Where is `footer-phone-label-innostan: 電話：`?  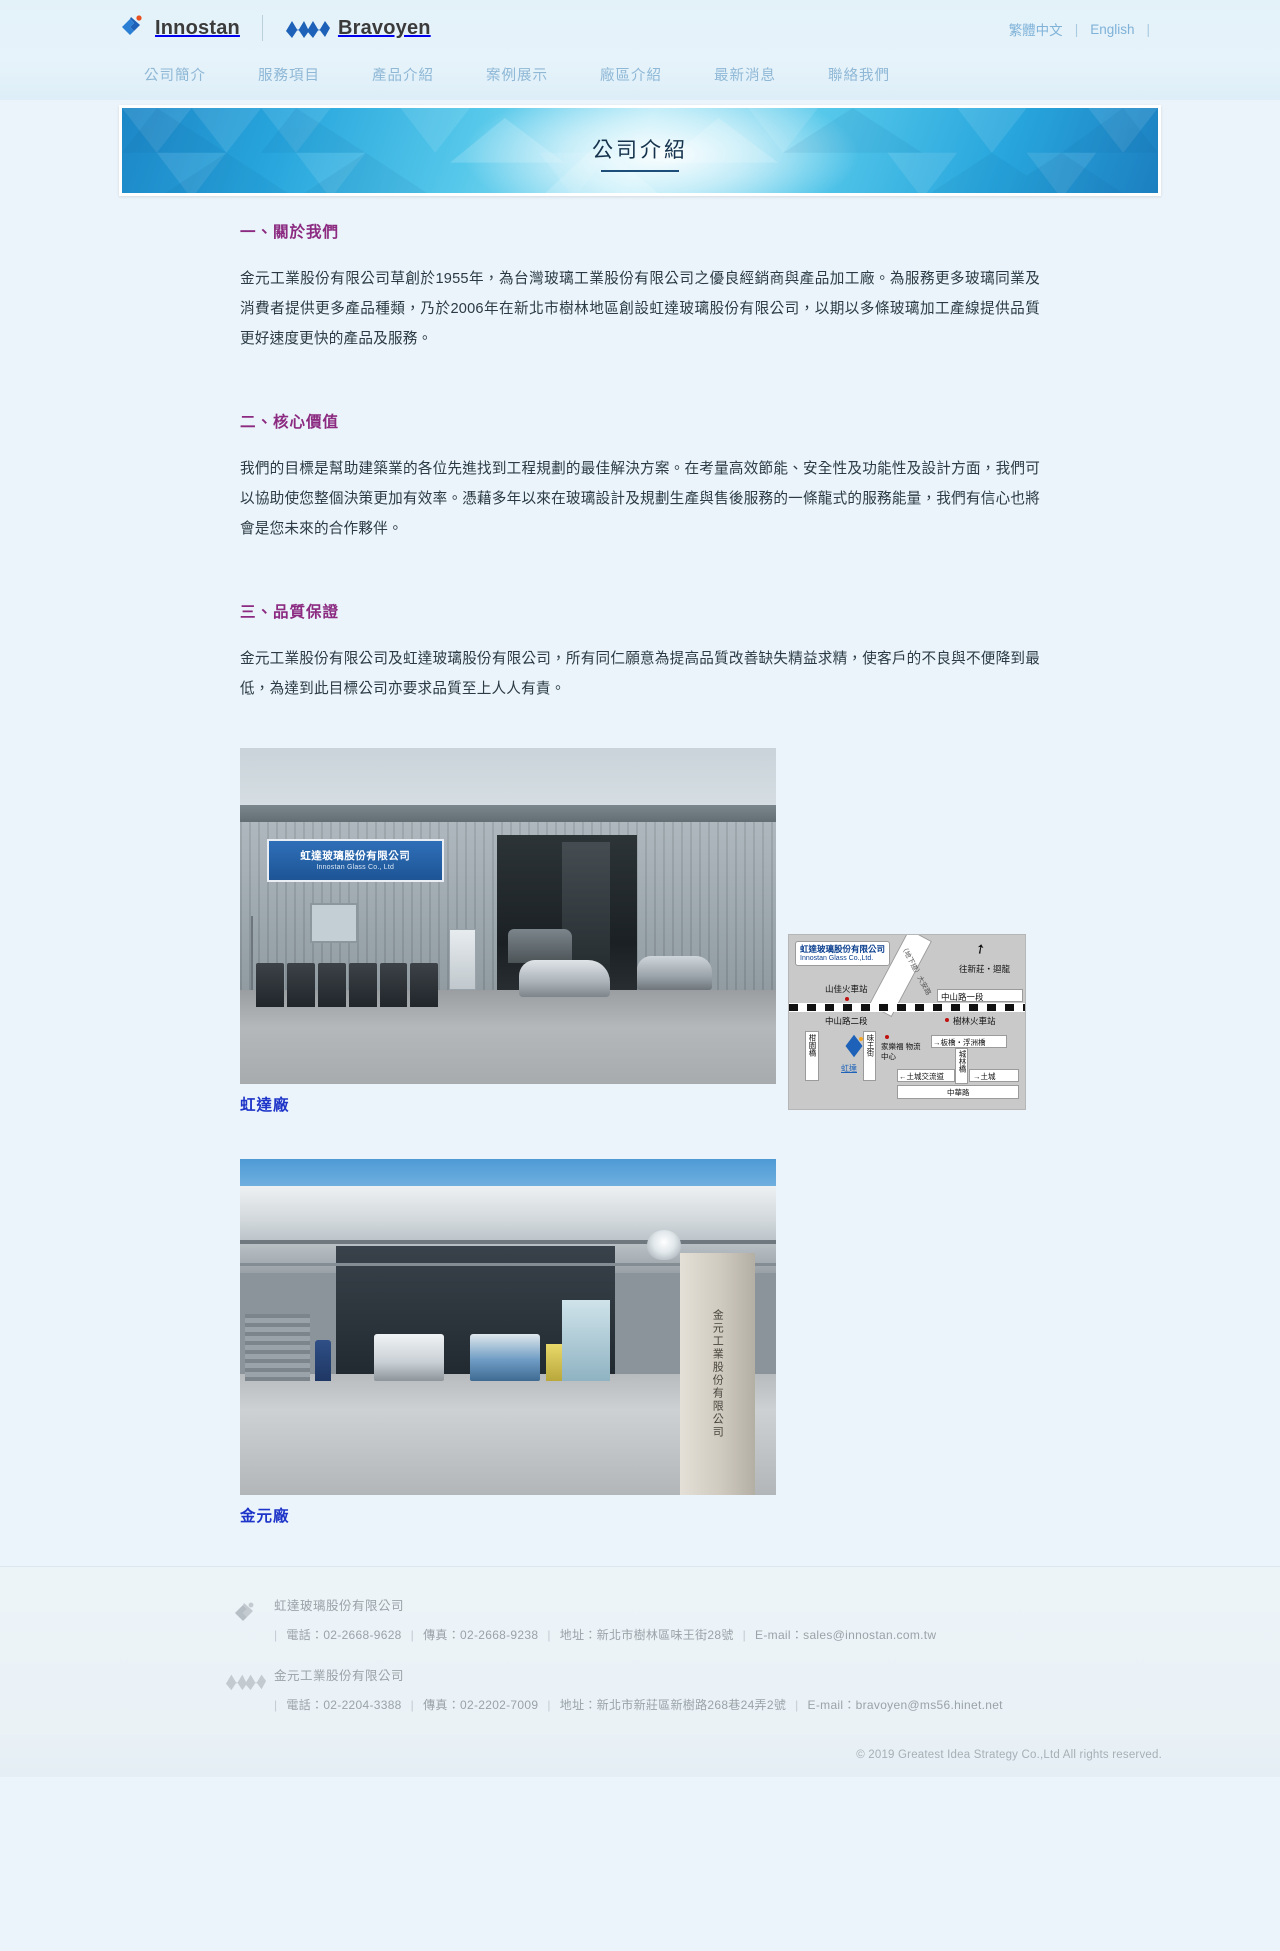
footer-phone-label-innostan: 電話： is located at coordinates (305, 1635).